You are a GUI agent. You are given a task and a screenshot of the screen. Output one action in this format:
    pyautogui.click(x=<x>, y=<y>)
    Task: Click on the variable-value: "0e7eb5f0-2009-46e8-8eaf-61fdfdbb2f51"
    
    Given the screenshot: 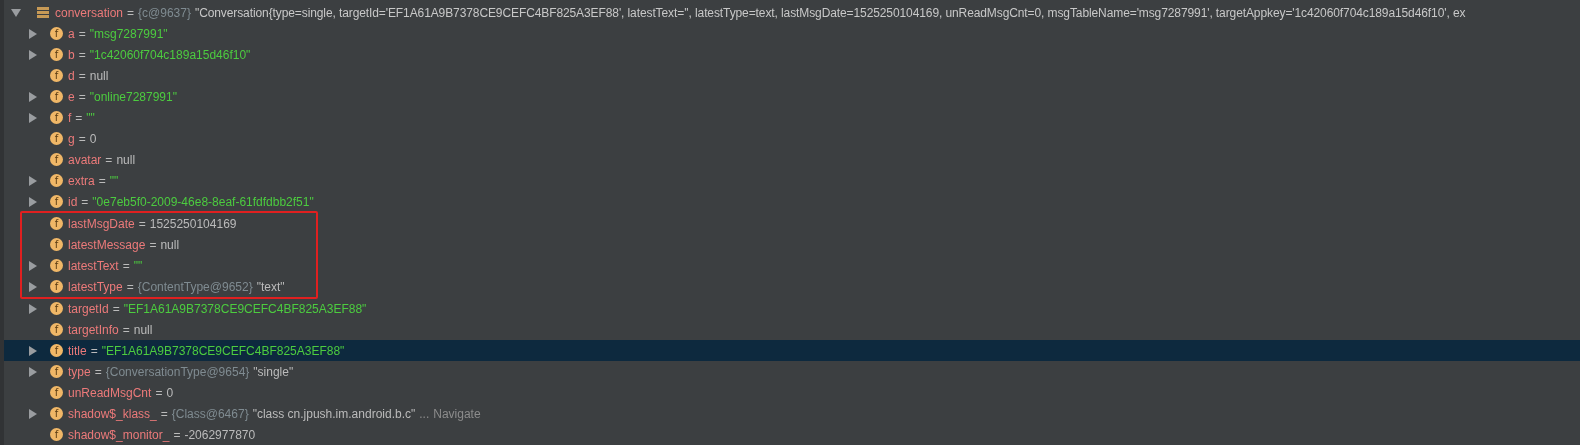 What is the action you would take?
    pyautogui.click(x=203, y=201)
    